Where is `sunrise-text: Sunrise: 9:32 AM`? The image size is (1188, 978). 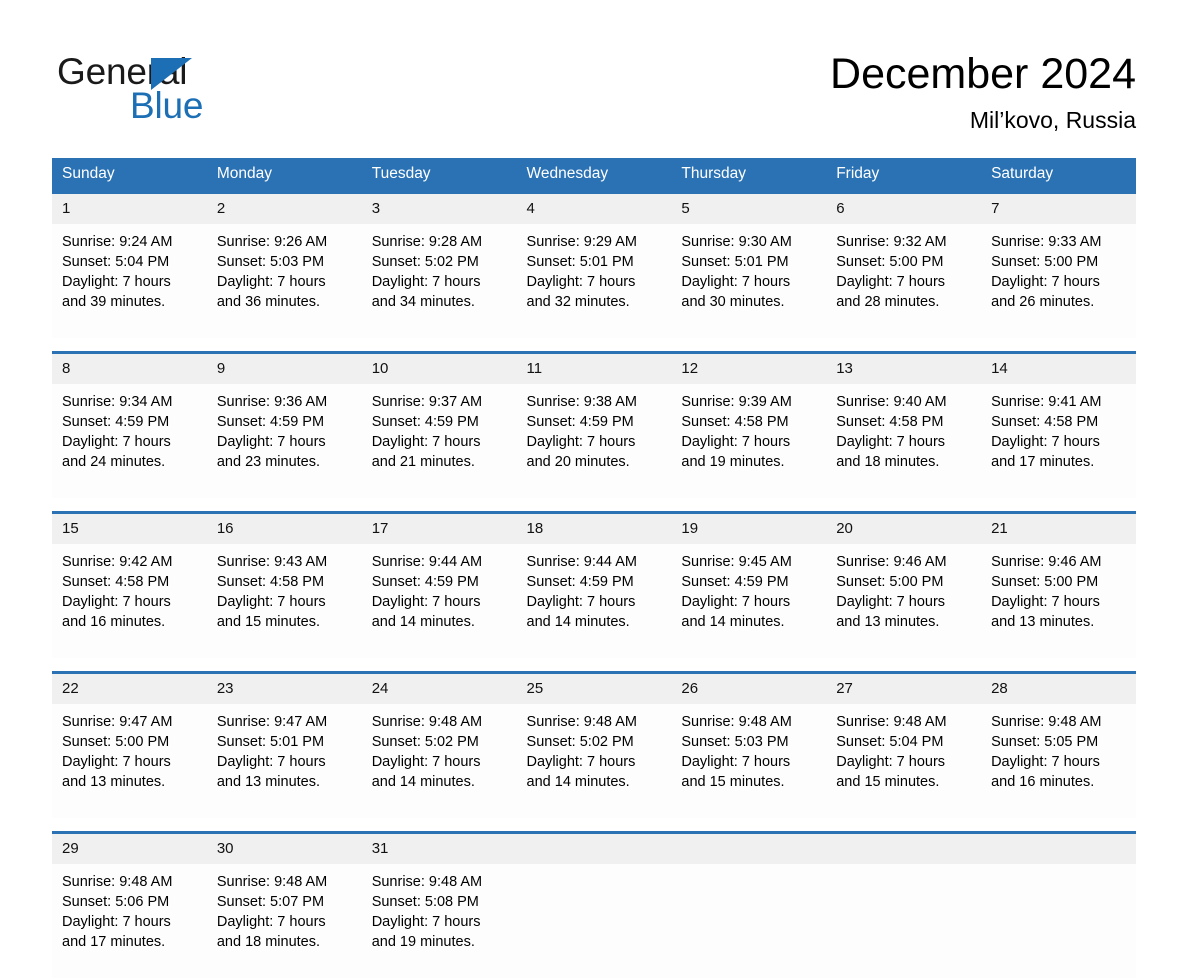
sunrise-text: Sunrise: 9:32 AM is located at coordinates (904, 242).